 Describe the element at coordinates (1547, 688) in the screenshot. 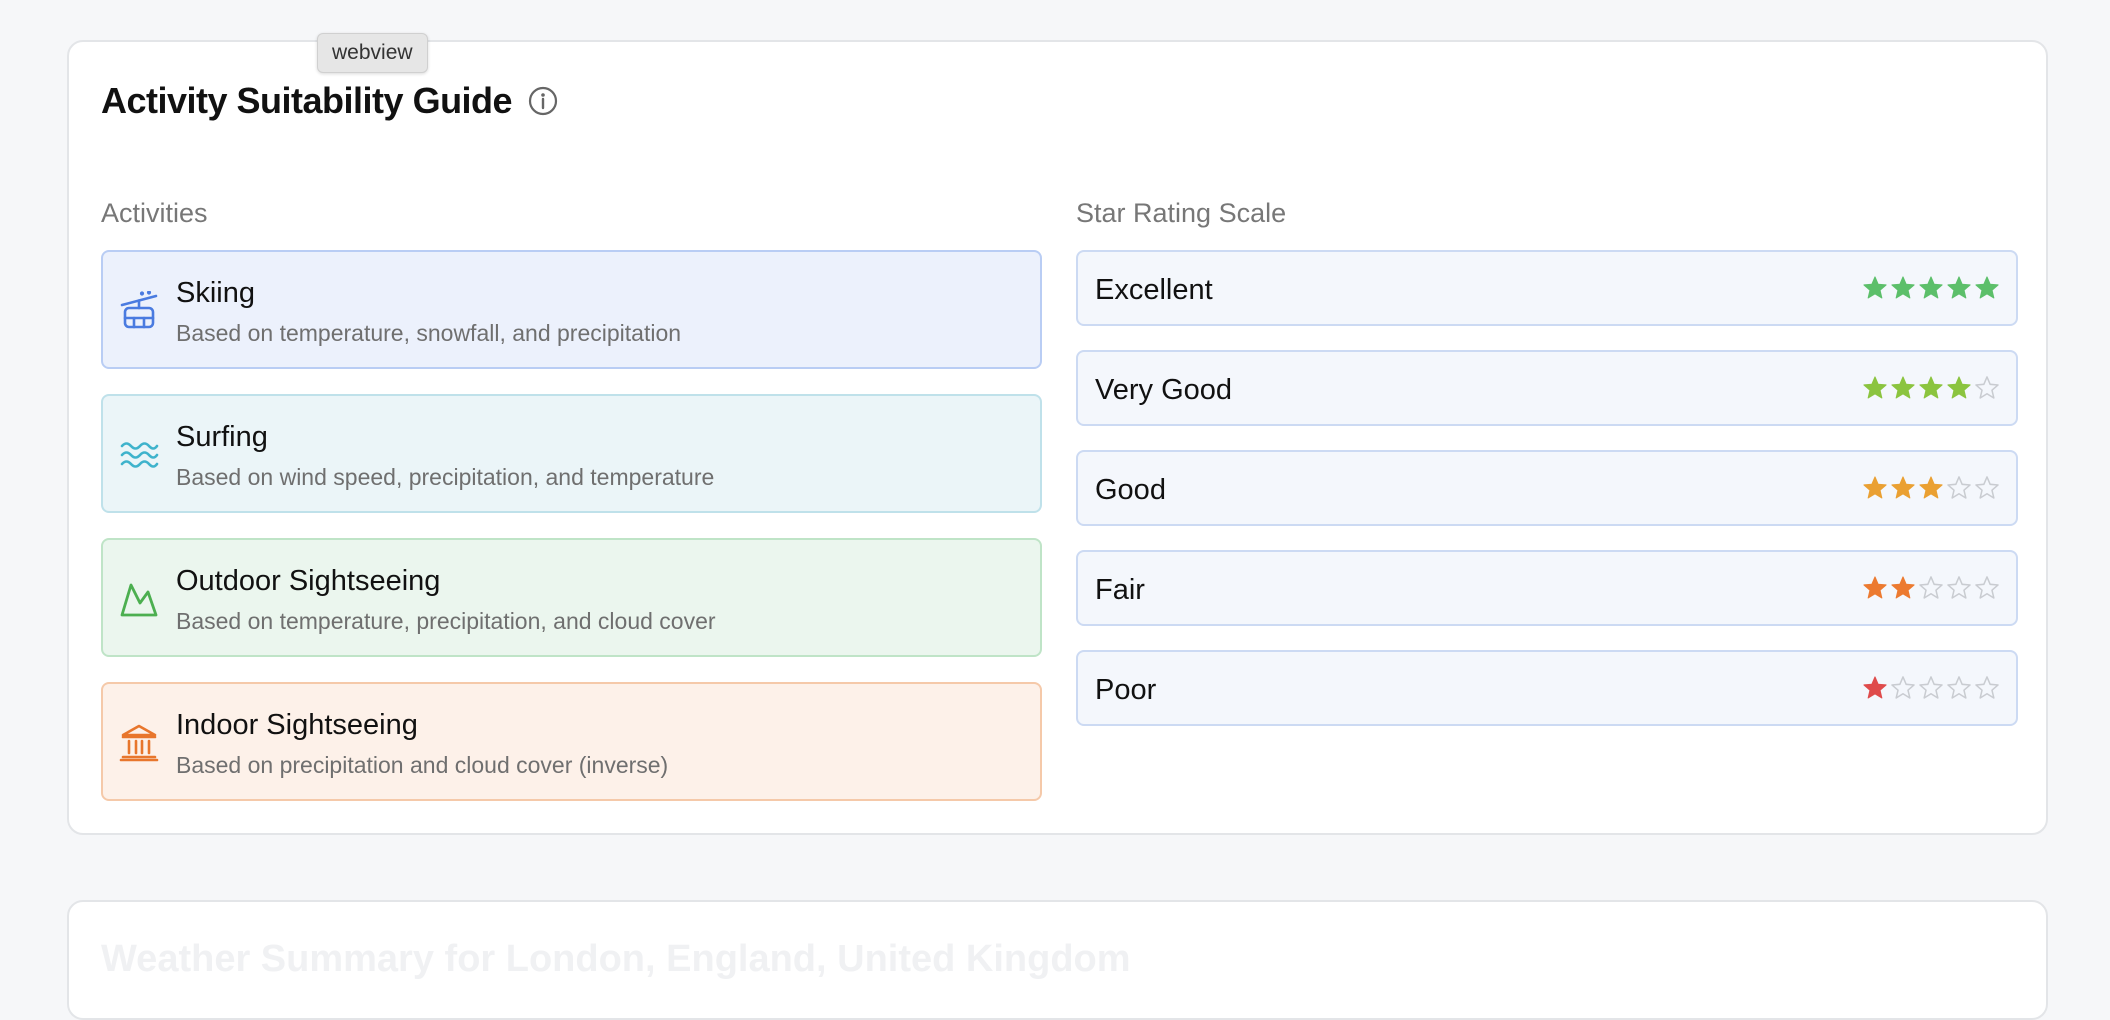

I see `rating-poor: Poor` at that location.